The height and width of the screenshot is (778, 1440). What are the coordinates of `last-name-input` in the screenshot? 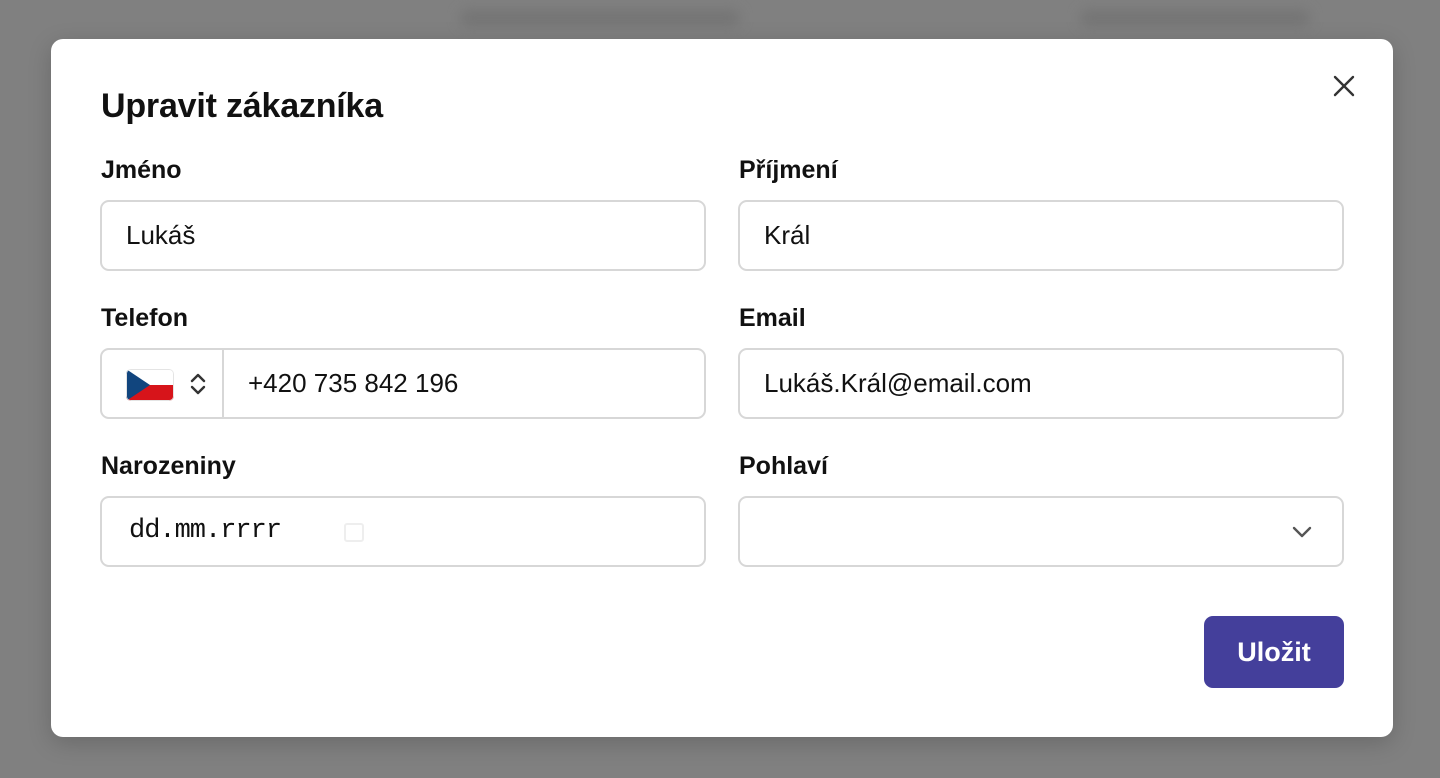 It's located at (1039, 235).